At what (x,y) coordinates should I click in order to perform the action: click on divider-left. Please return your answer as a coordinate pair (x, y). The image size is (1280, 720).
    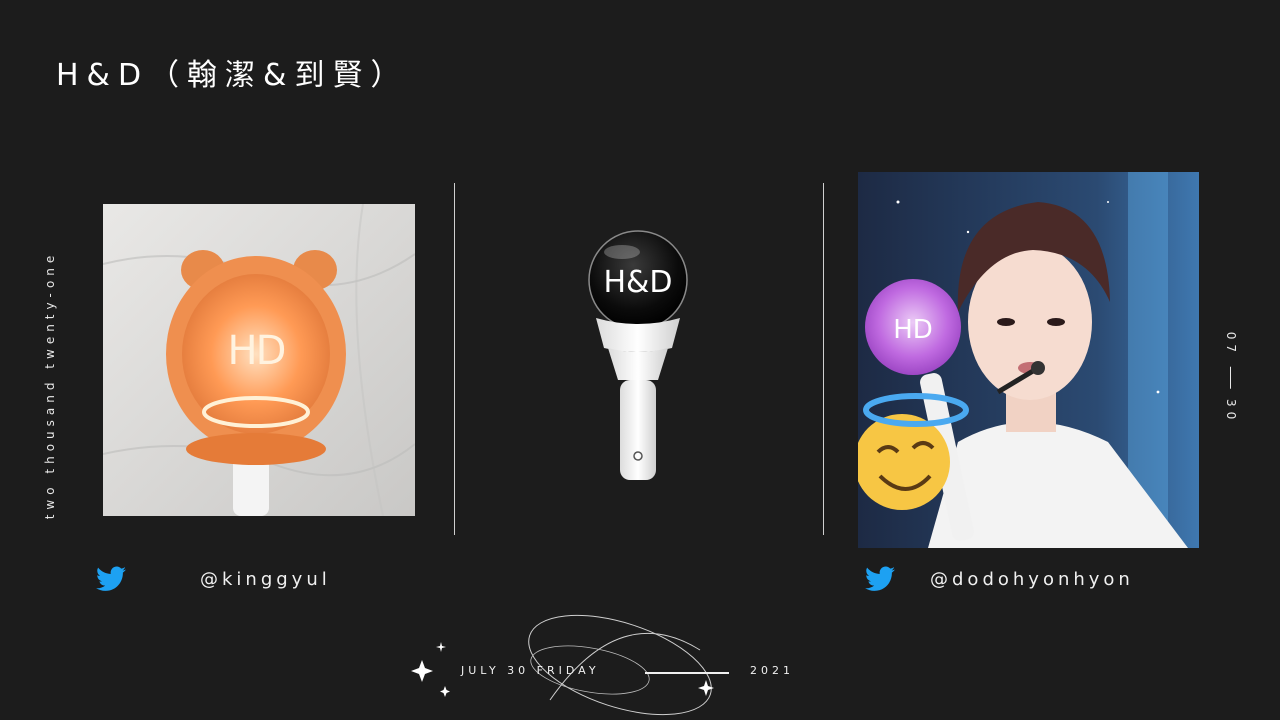
    Looking at the image, I should click on (454, 359).